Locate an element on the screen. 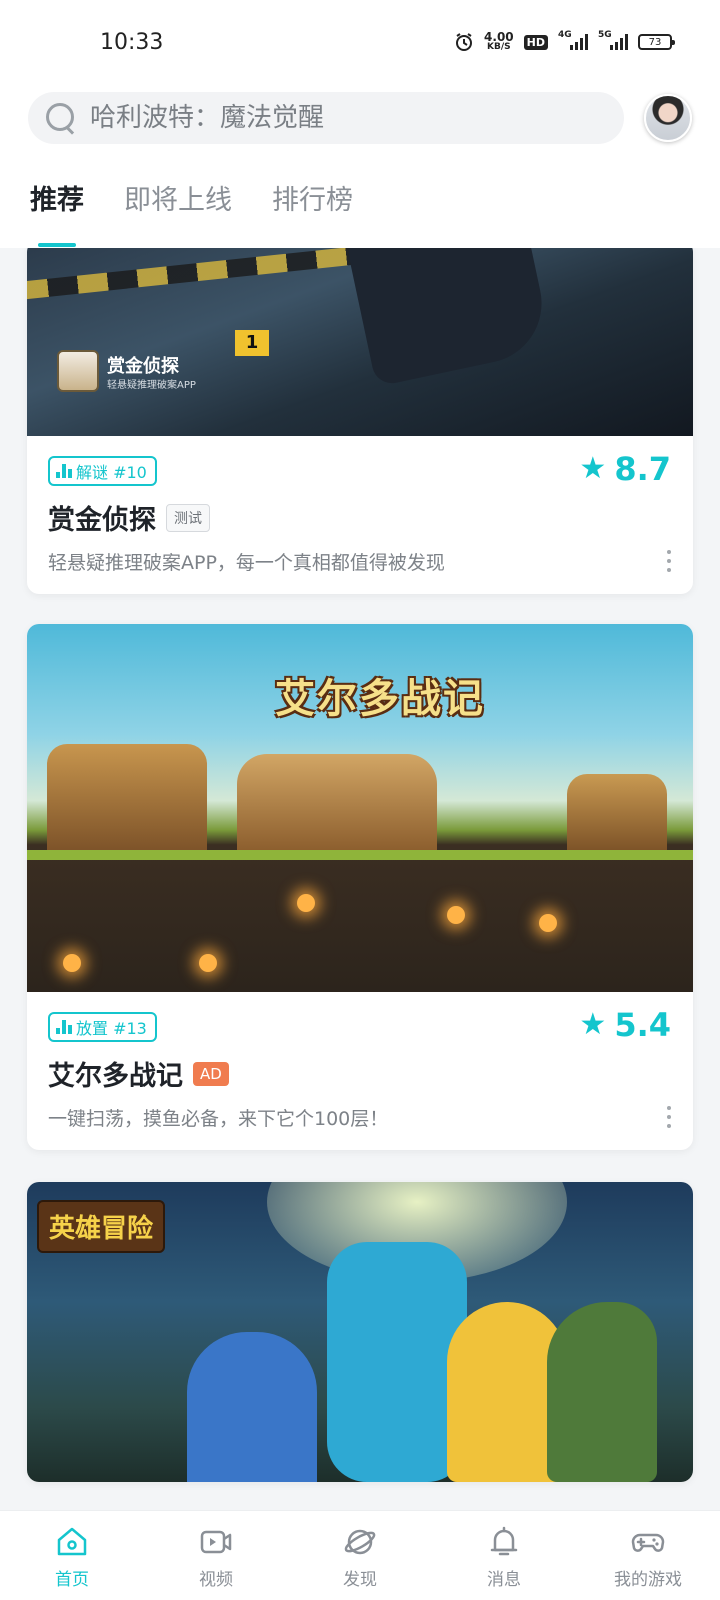 Image resolution: width=720 pixels, height=1600 pixels. detective-figure is located at coordinates (447, 317).